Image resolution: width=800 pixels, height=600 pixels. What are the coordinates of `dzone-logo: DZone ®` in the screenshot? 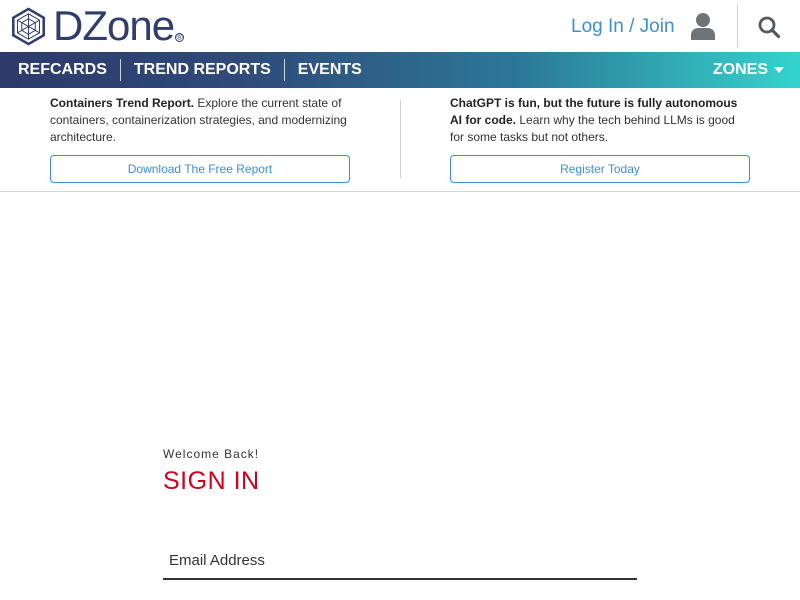 It's located at (97, 25).